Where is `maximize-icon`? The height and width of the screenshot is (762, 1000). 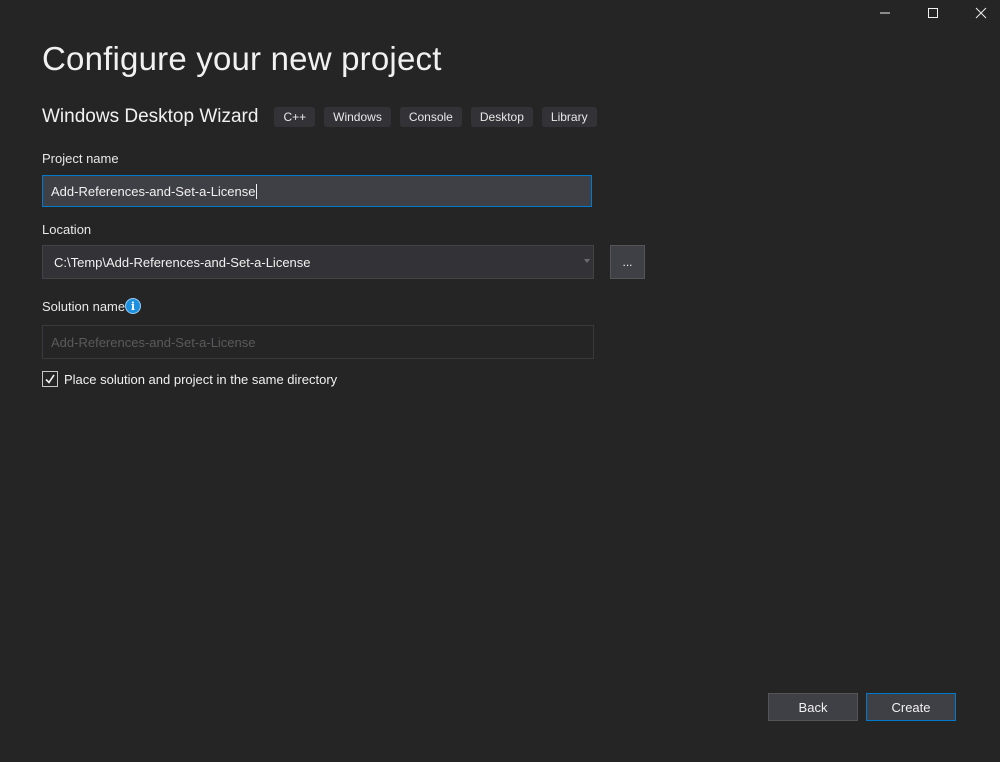 maximize-icon is located at coordinates (933, 13).